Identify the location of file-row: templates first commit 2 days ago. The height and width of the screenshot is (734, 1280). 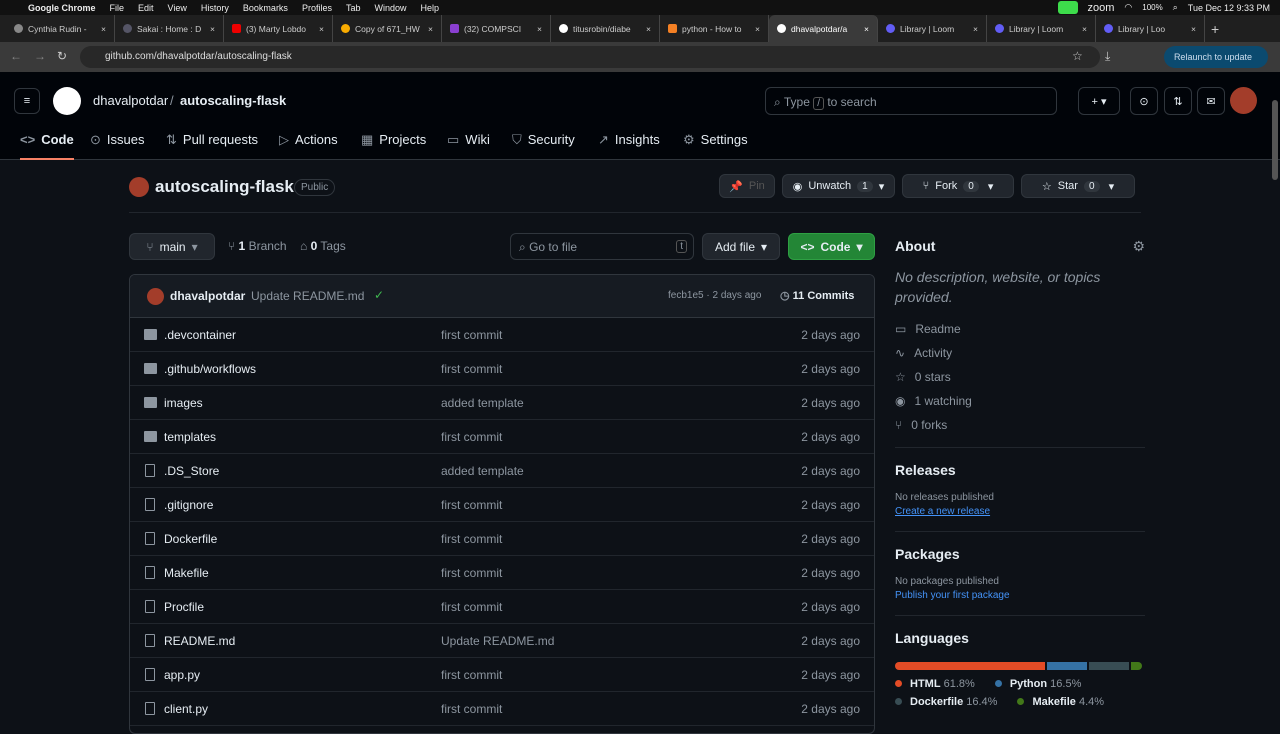
(502, 437).